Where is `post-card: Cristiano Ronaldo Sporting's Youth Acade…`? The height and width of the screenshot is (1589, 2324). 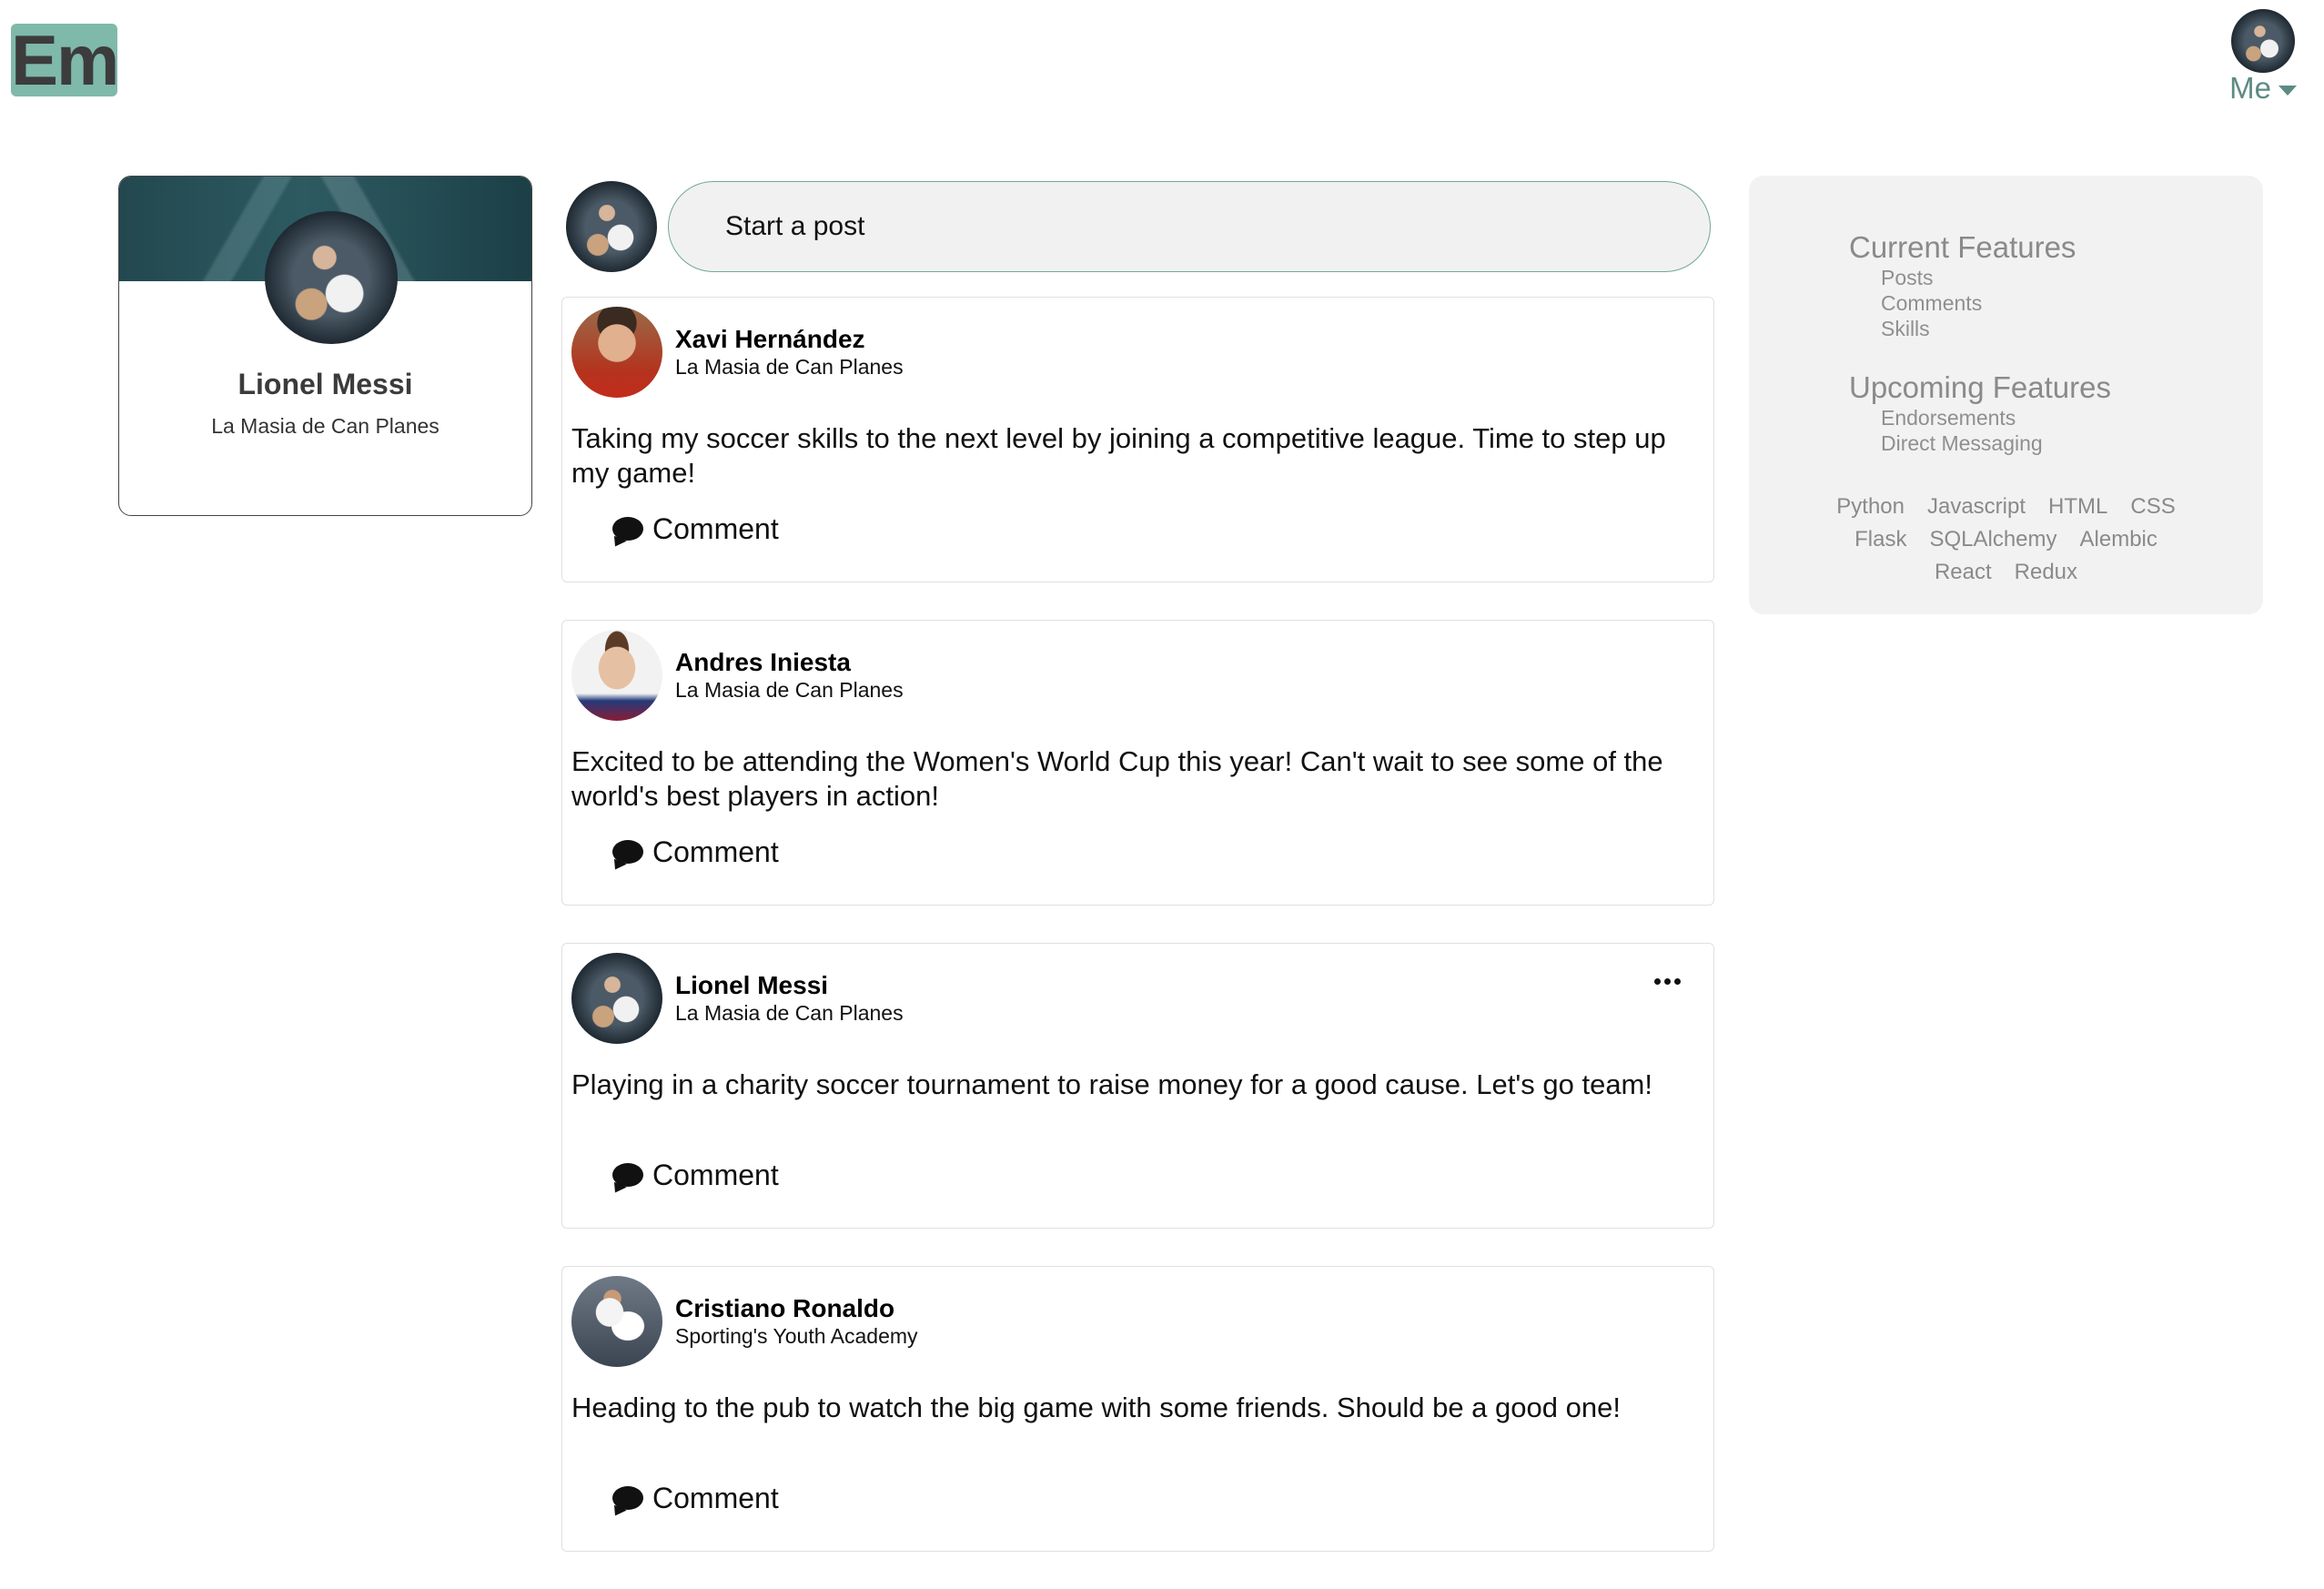
post-card: Cristiano Ronaldo Sporting's Youth Acade… is located at coordinates (1137, 1409).